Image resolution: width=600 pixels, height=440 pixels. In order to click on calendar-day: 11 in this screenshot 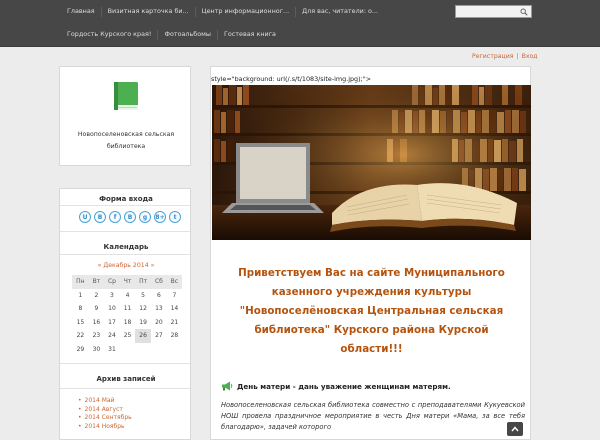, I will do `click(127, 309)`.